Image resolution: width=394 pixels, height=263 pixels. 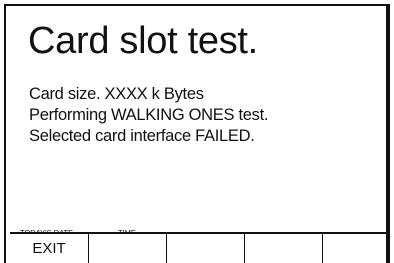 What do you see at coordinates (143, 41) in the screenshot?
I see `screen-title: Card slot test.` at bounding box center [143, 41].